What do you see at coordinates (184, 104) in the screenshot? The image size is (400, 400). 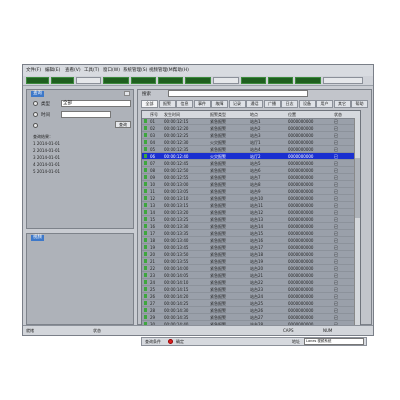 I see `tab-2: 信息` at bounding box center [184, 104].